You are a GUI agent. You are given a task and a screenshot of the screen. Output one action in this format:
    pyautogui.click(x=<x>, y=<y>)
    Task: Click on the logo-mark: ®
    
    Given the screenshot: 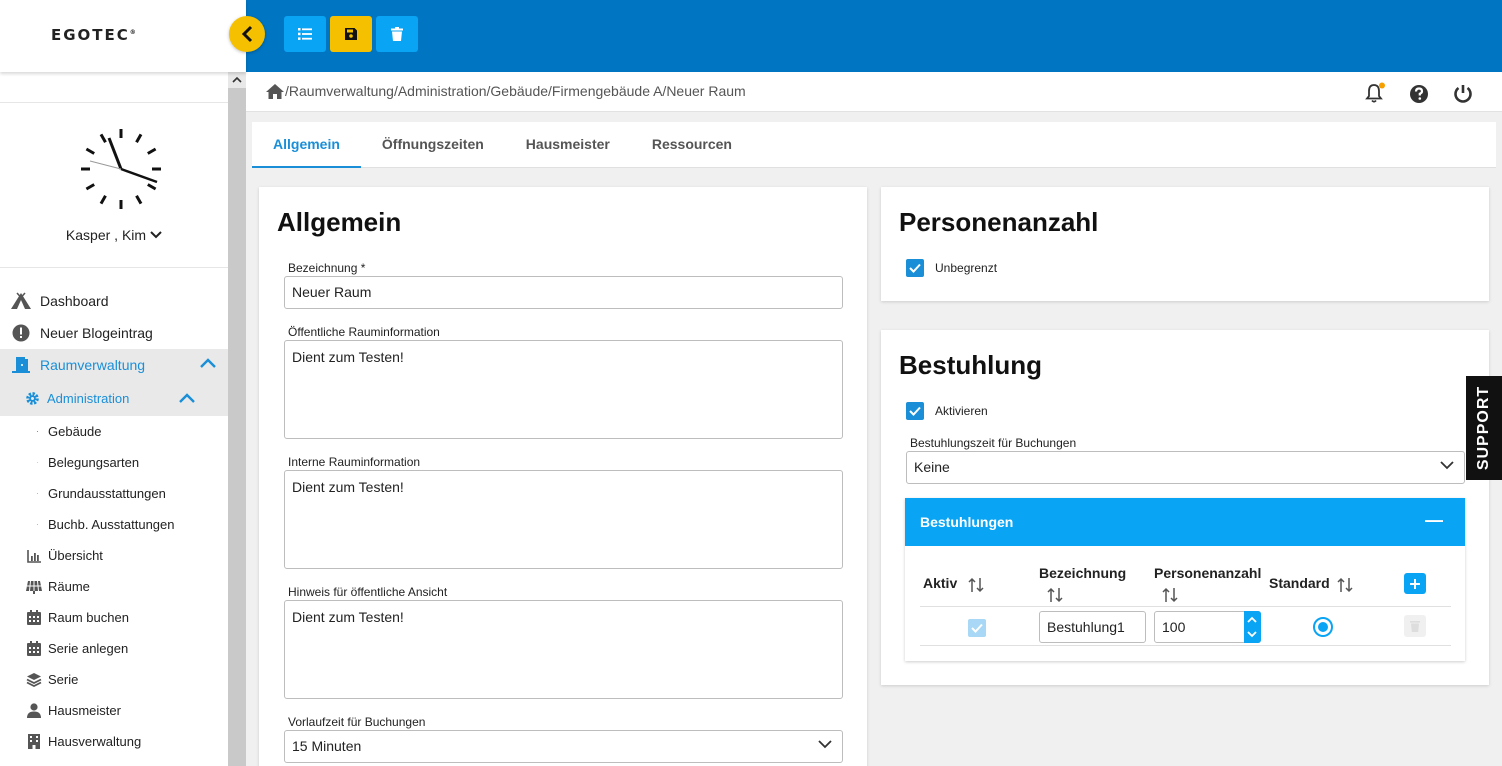 What is the action you would take?
    pyautogui.click(x=132, y=32)
    